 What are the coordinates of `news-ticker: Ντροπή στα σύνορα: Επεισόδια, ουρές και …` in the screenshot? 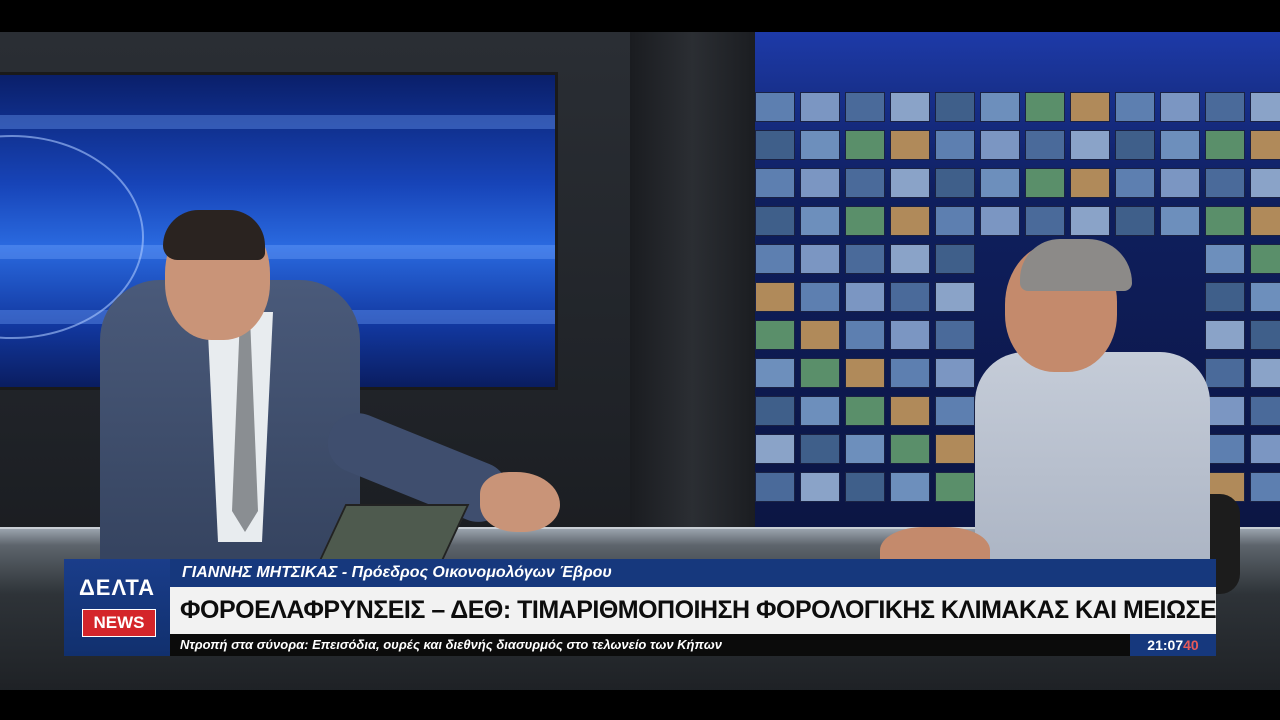 It's located at (650, 645).